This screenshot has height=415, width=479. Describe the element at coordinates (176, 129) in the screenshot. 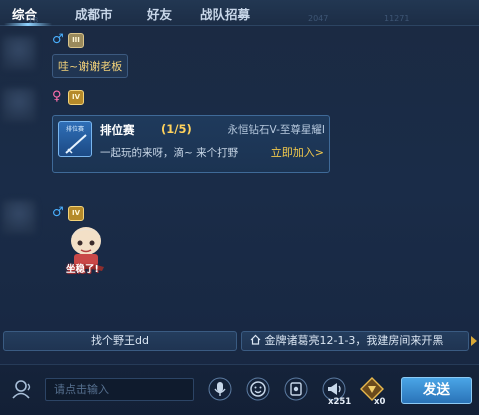

I see `team-count: (1/5)` at that location.